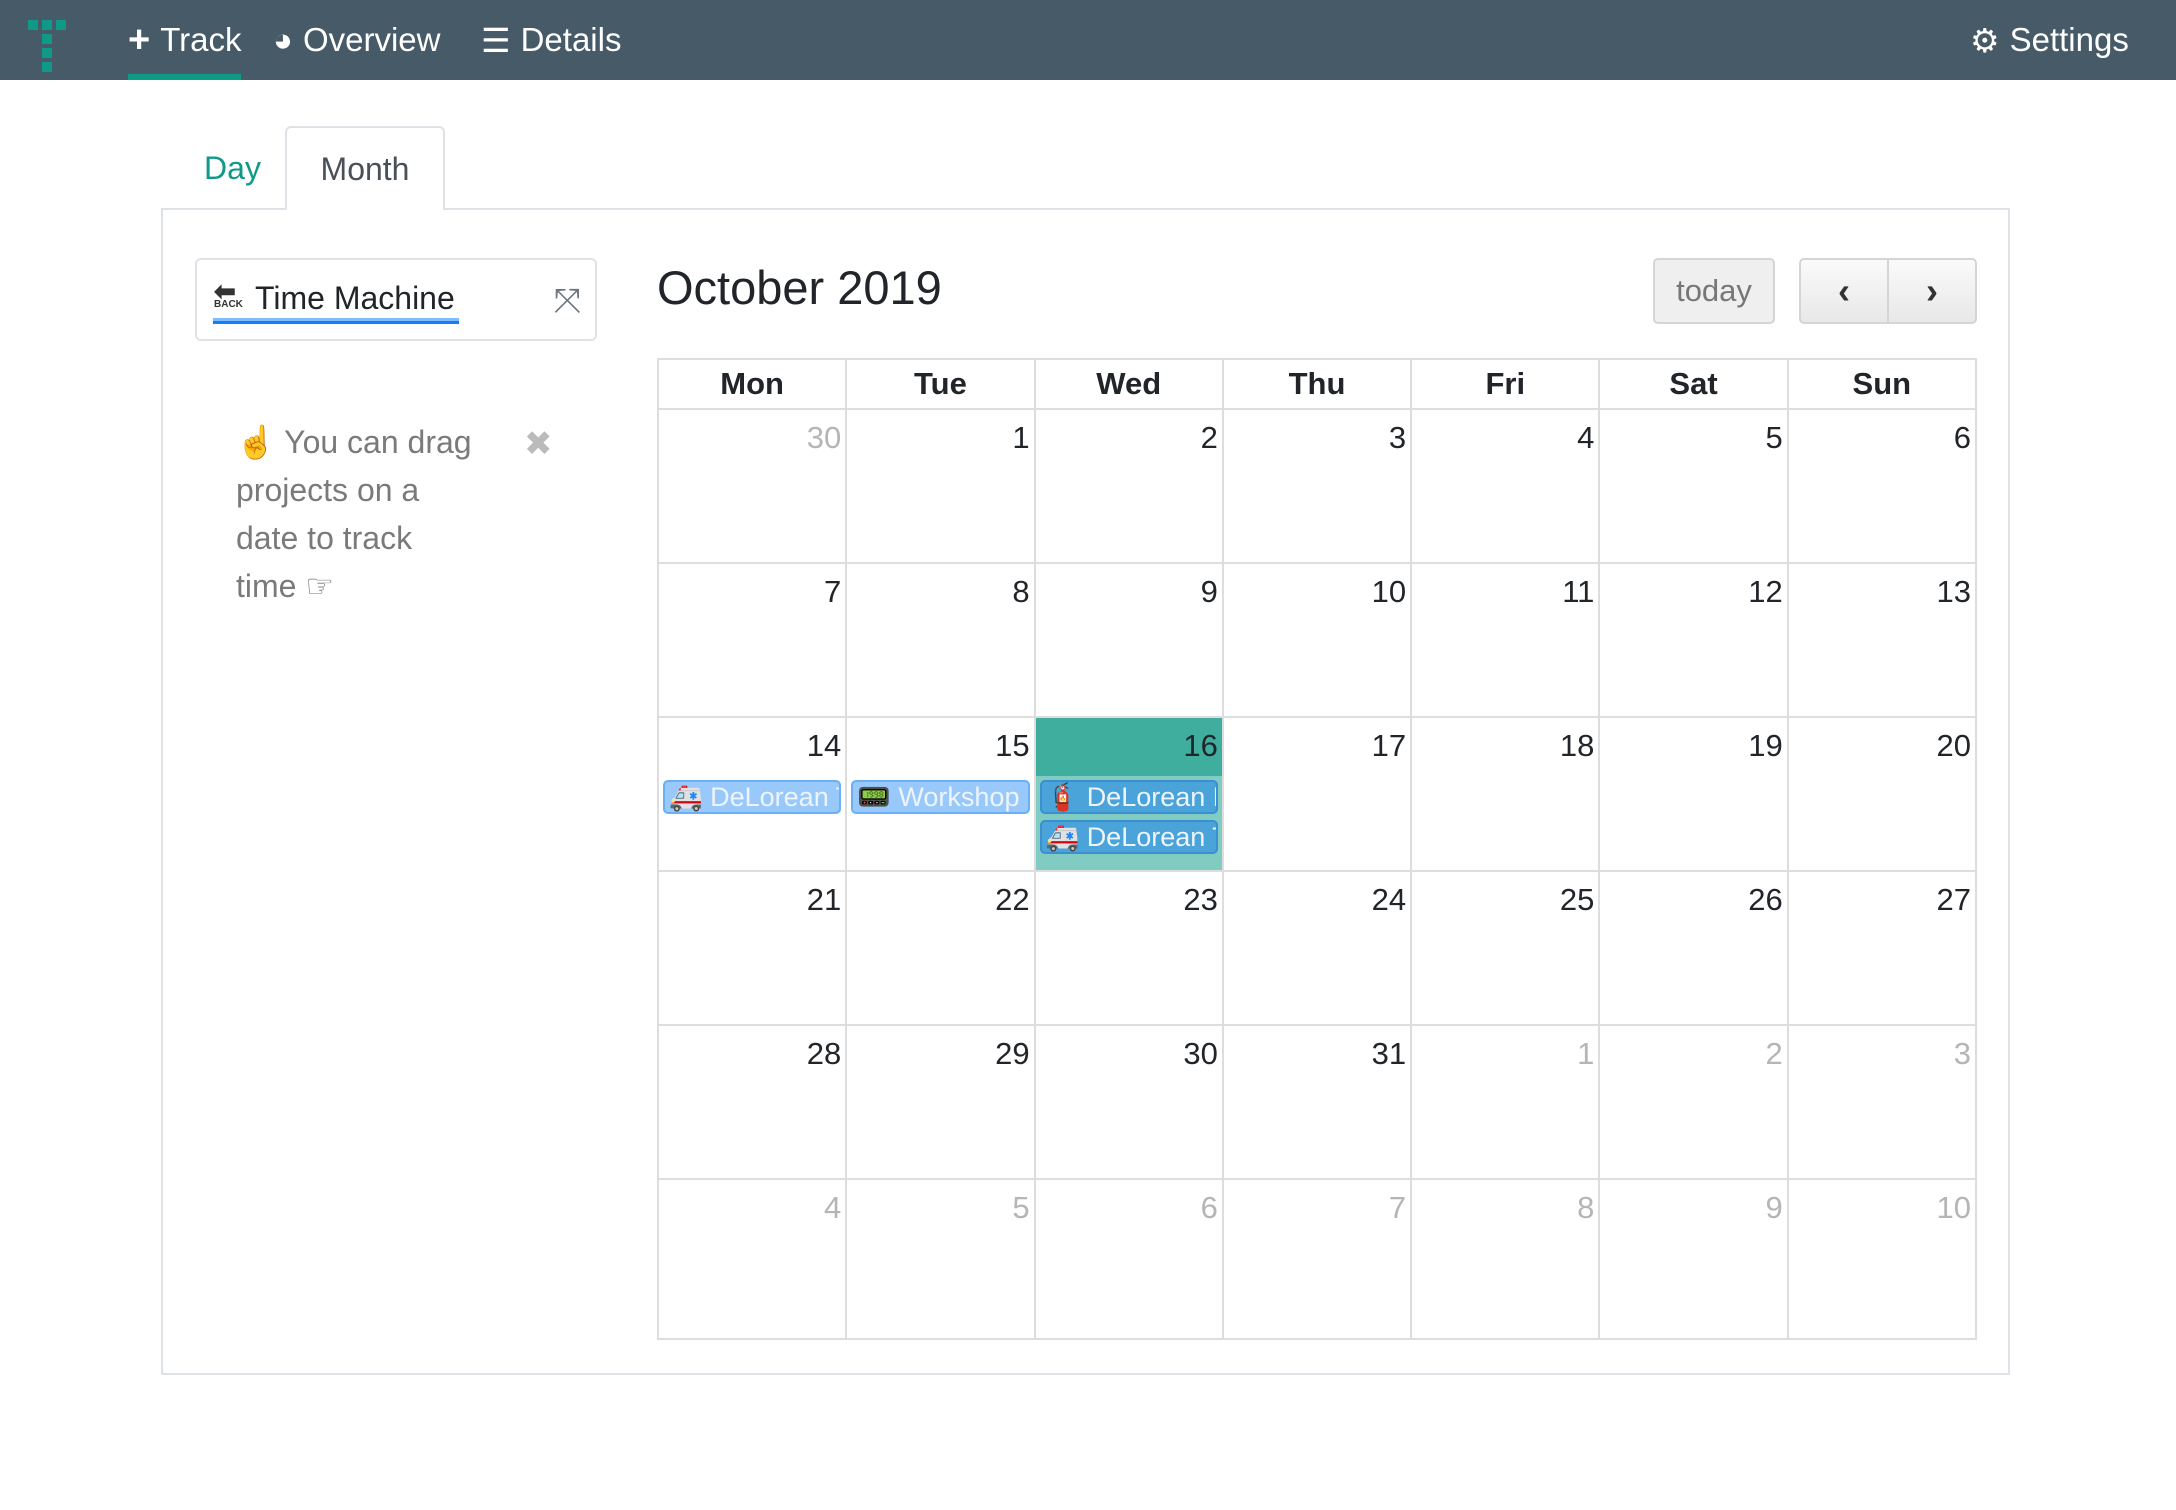  I want to click on nav-track-label: Track, so click(201, 39).